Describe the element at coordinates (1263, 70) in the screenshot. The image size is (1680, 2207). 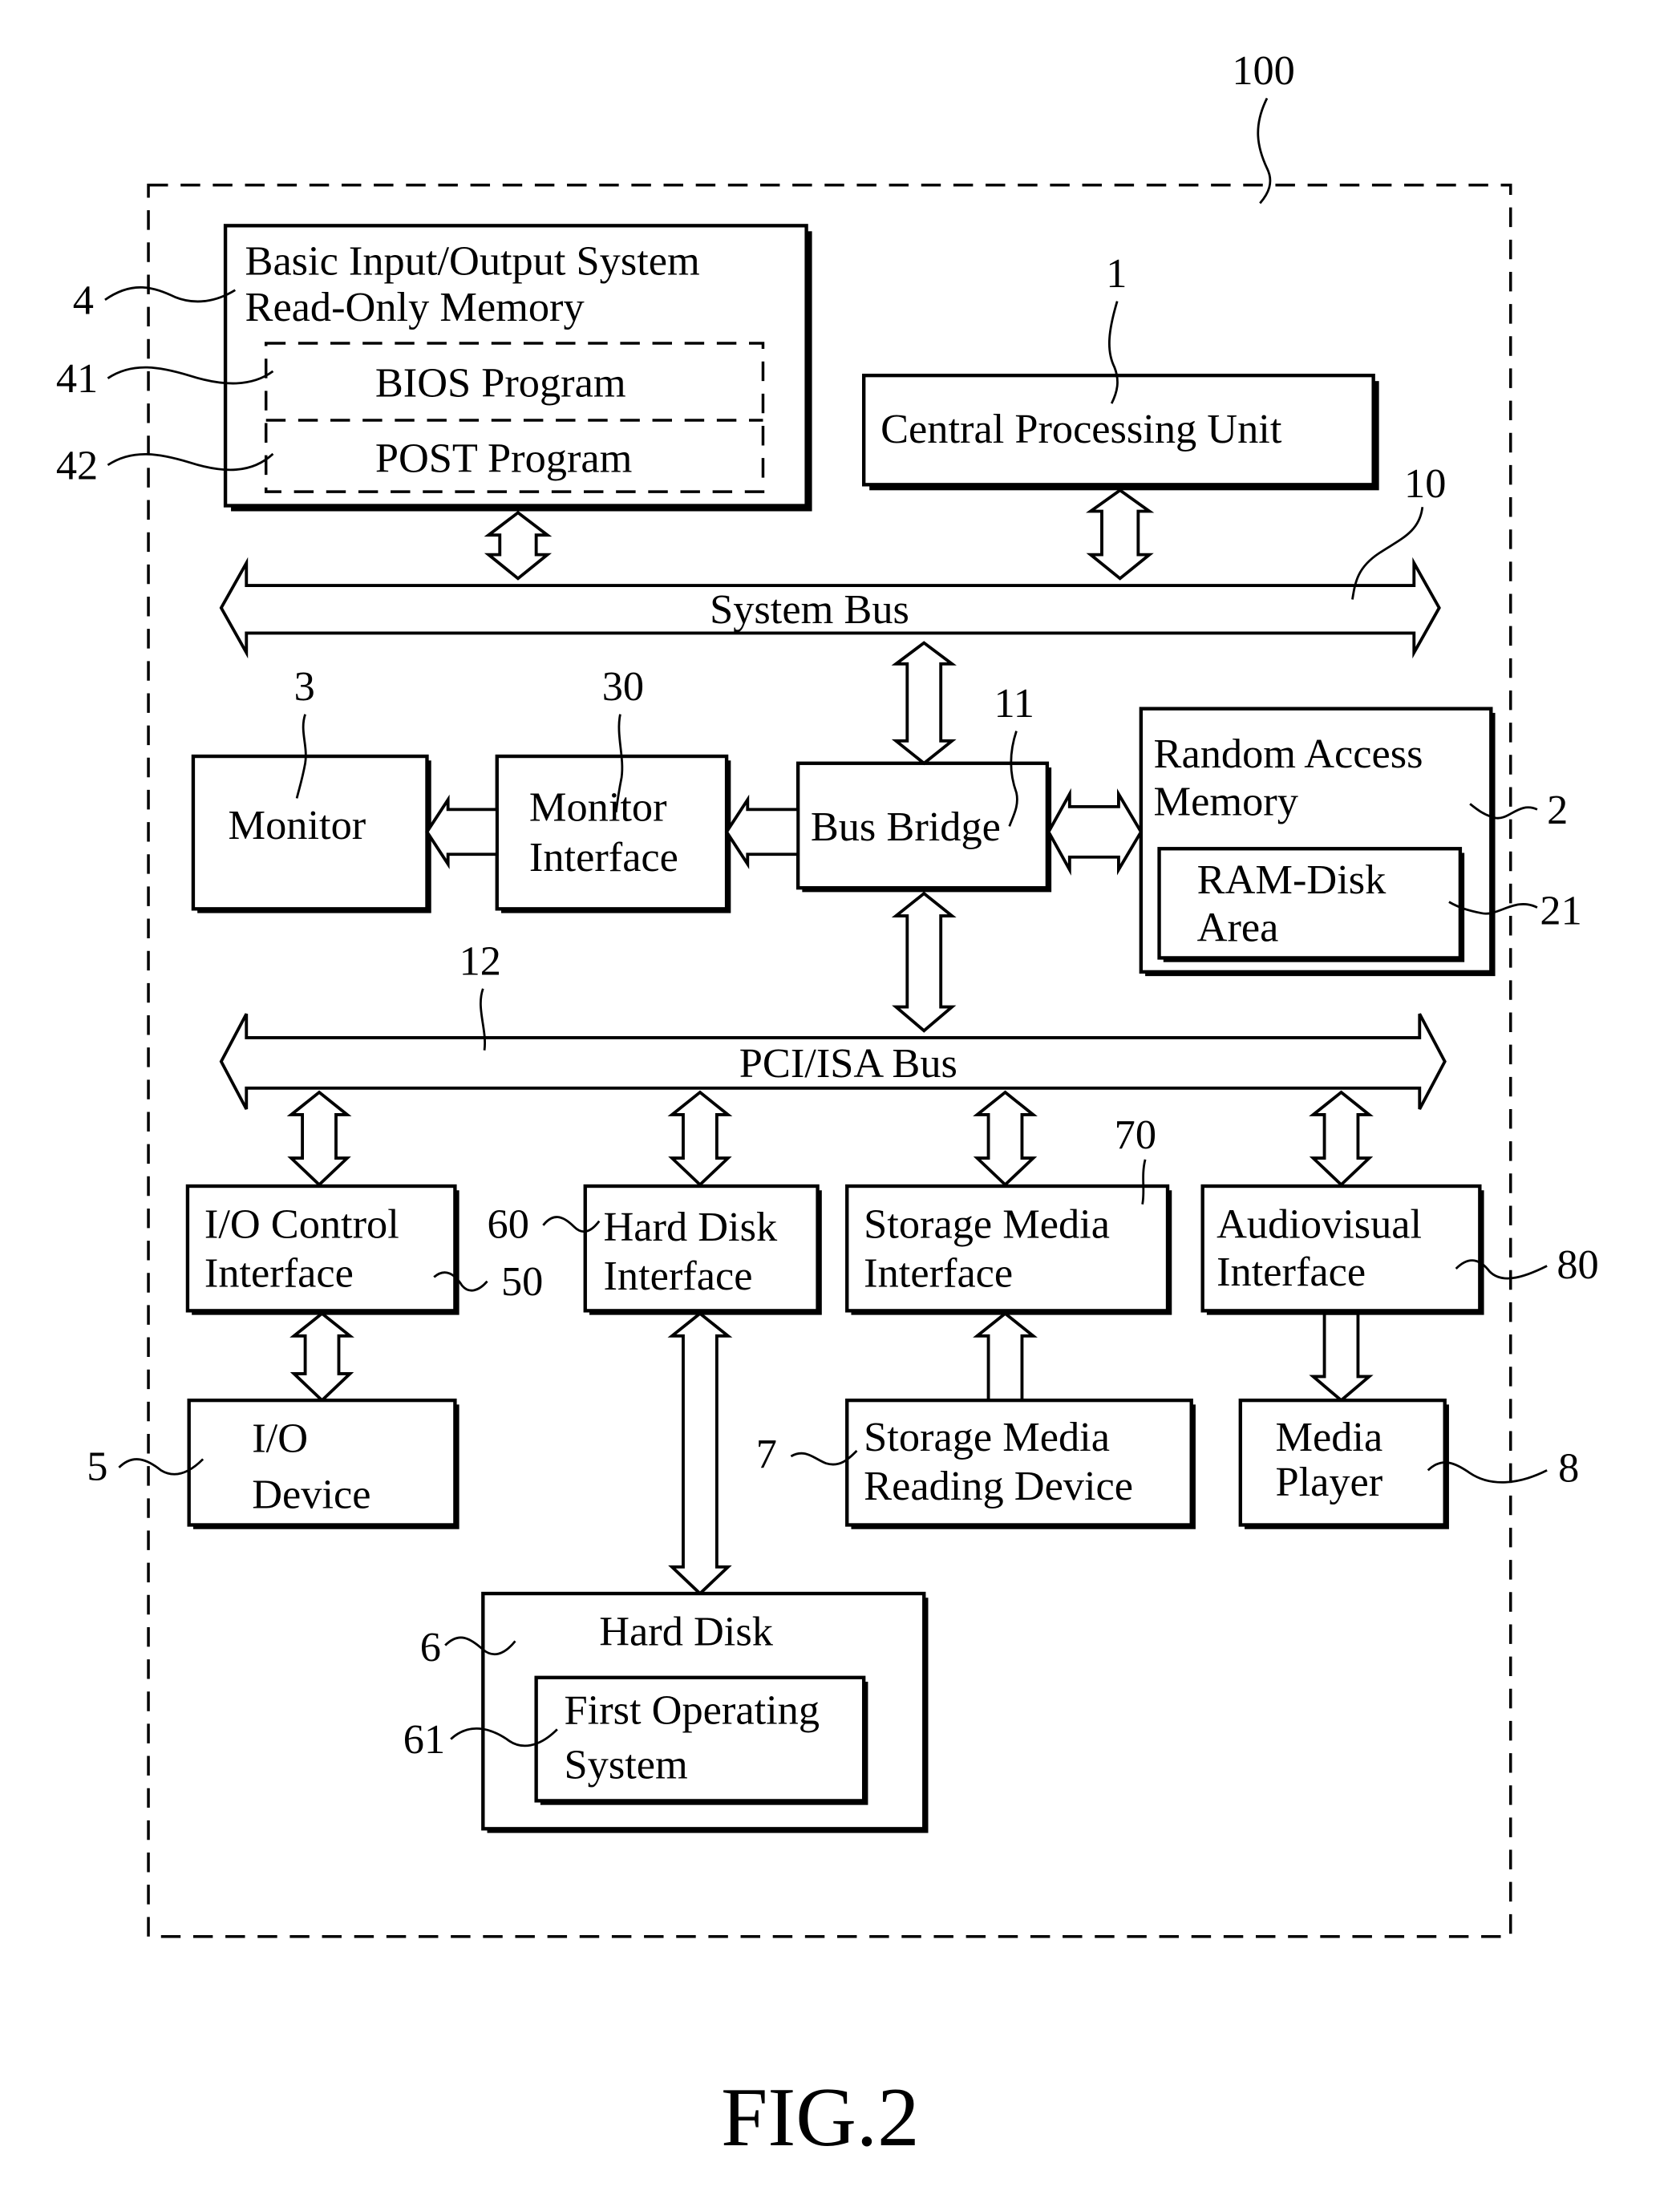
I see `ref-100: 100` at that location.